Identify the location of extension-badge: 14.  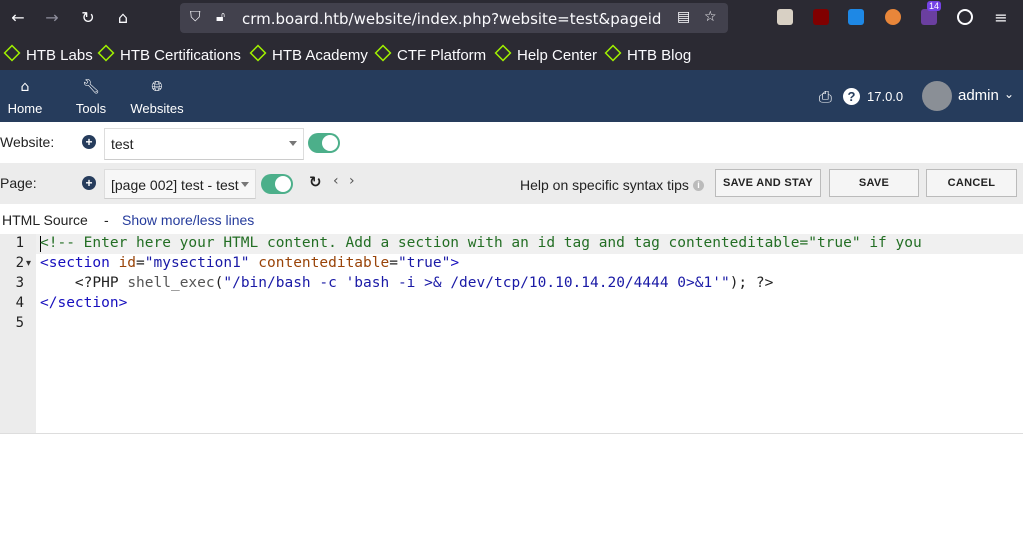
(934, 6).